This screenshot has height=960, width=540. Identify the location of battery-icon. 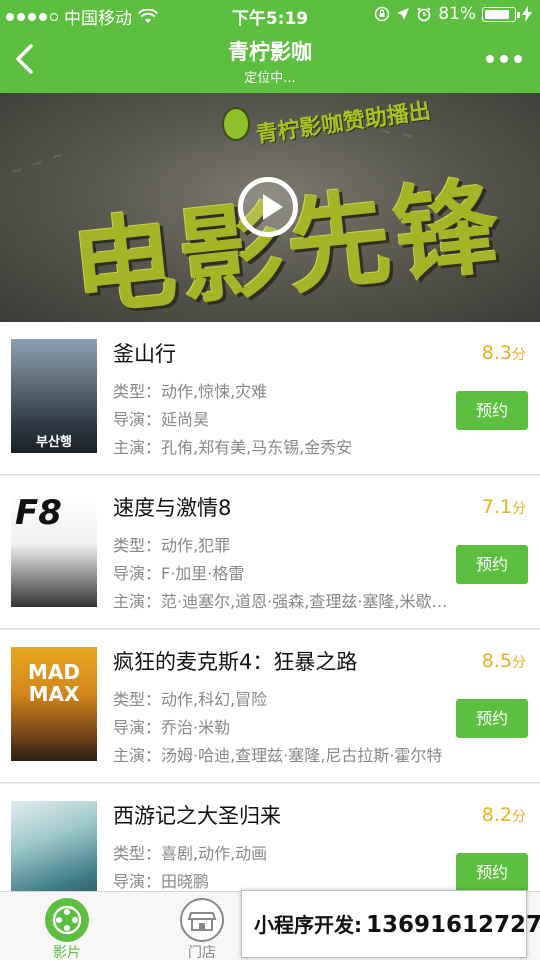
(501, 14).